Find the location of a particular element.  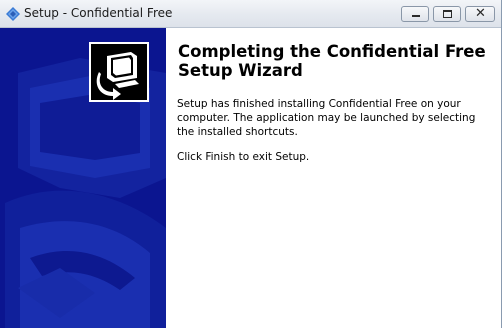

minimize-icon is located at coordinates (416, 16).